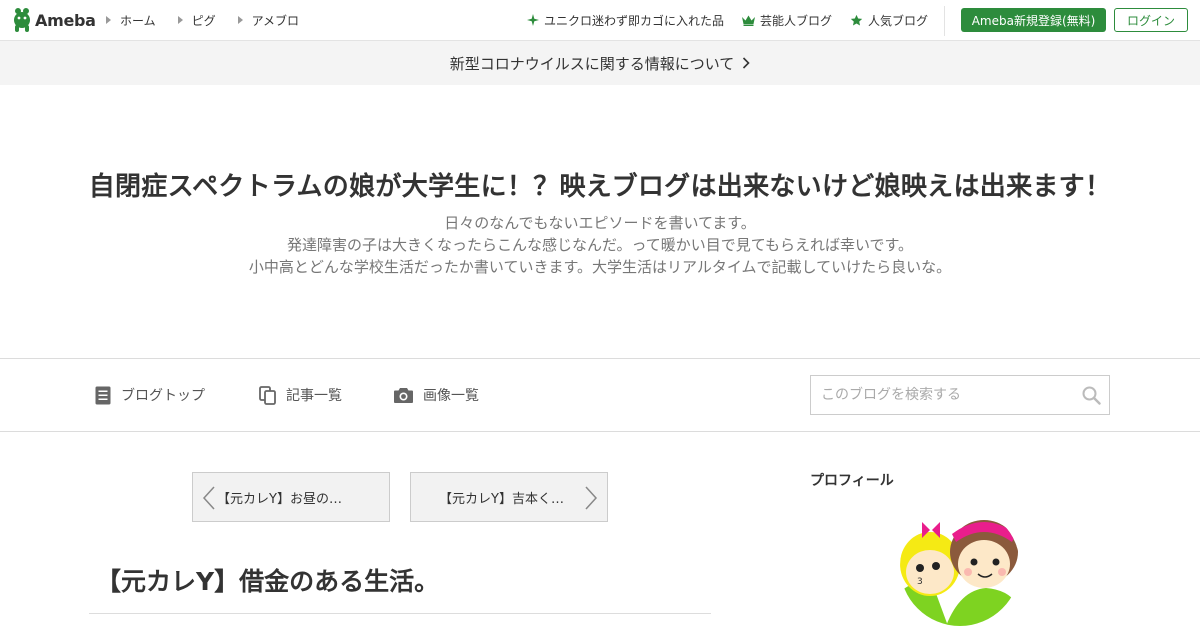 Image resolution: width=1200 pixels, height=630 pixels. I want to click on ameba-logo: Ameba, so click(54, 20).